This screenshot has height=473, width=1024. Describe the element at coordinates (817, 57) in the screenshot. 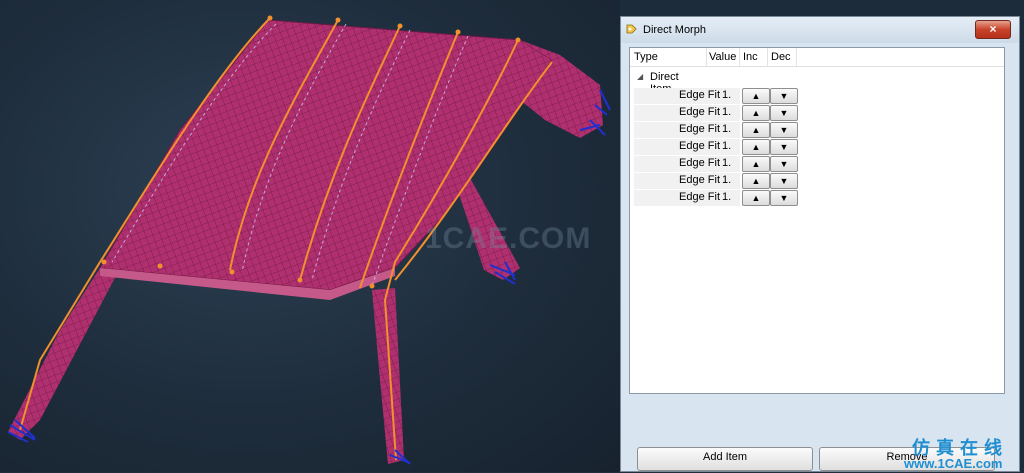

I see `table-header: Type Value Inc Dec` at that location.